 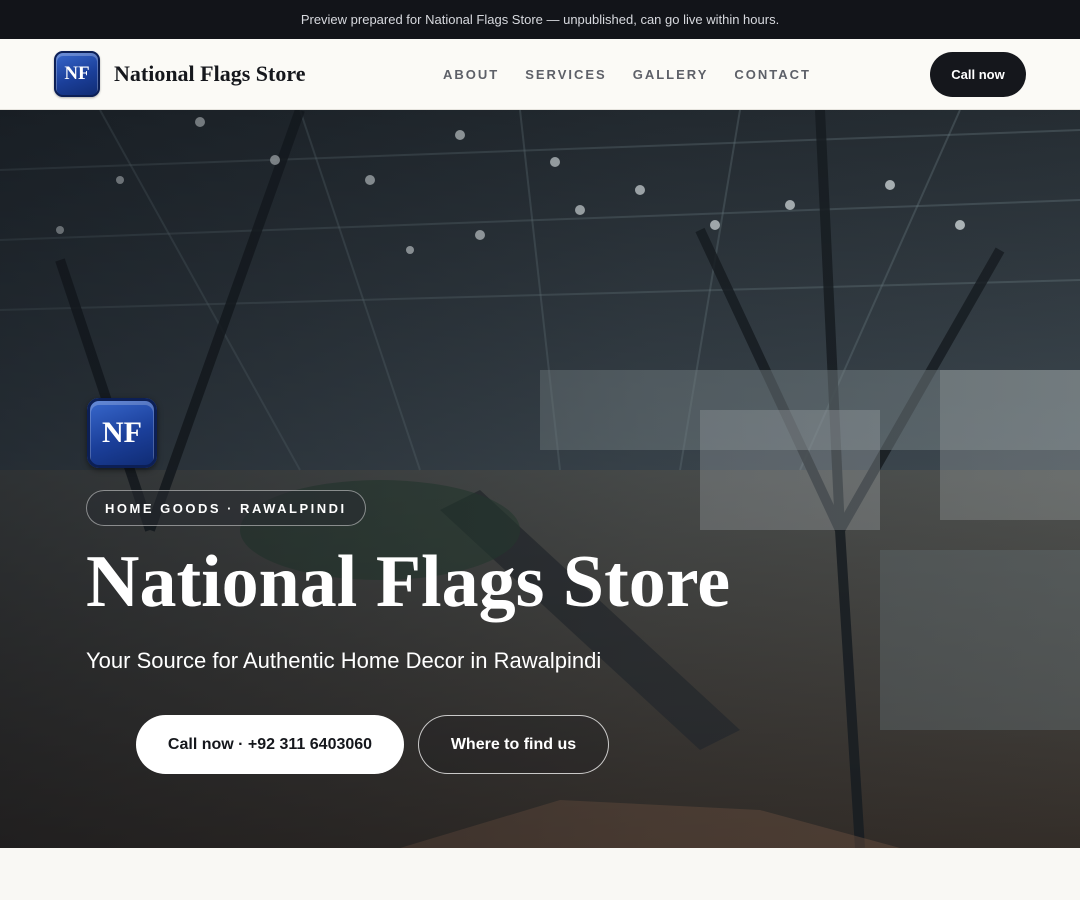 What do you see at coordinates (671, 74) in the screenshot?
I see `nav-item-gallery: GALLERY` at bounding box center [671, 74].